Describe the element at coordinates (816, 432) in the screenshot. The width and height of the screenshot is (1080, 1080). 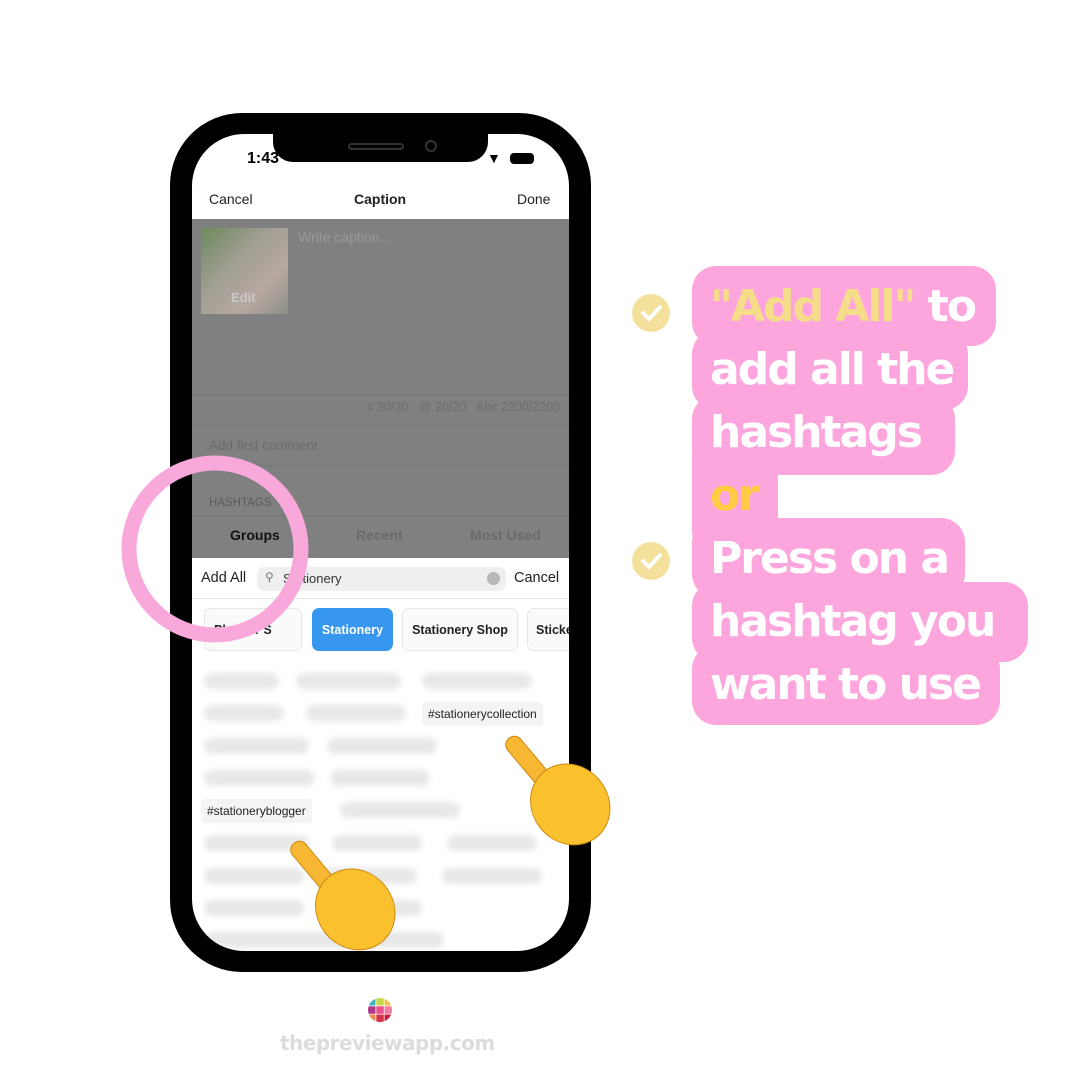
I see `callout-line-3: hashtags` at that location.